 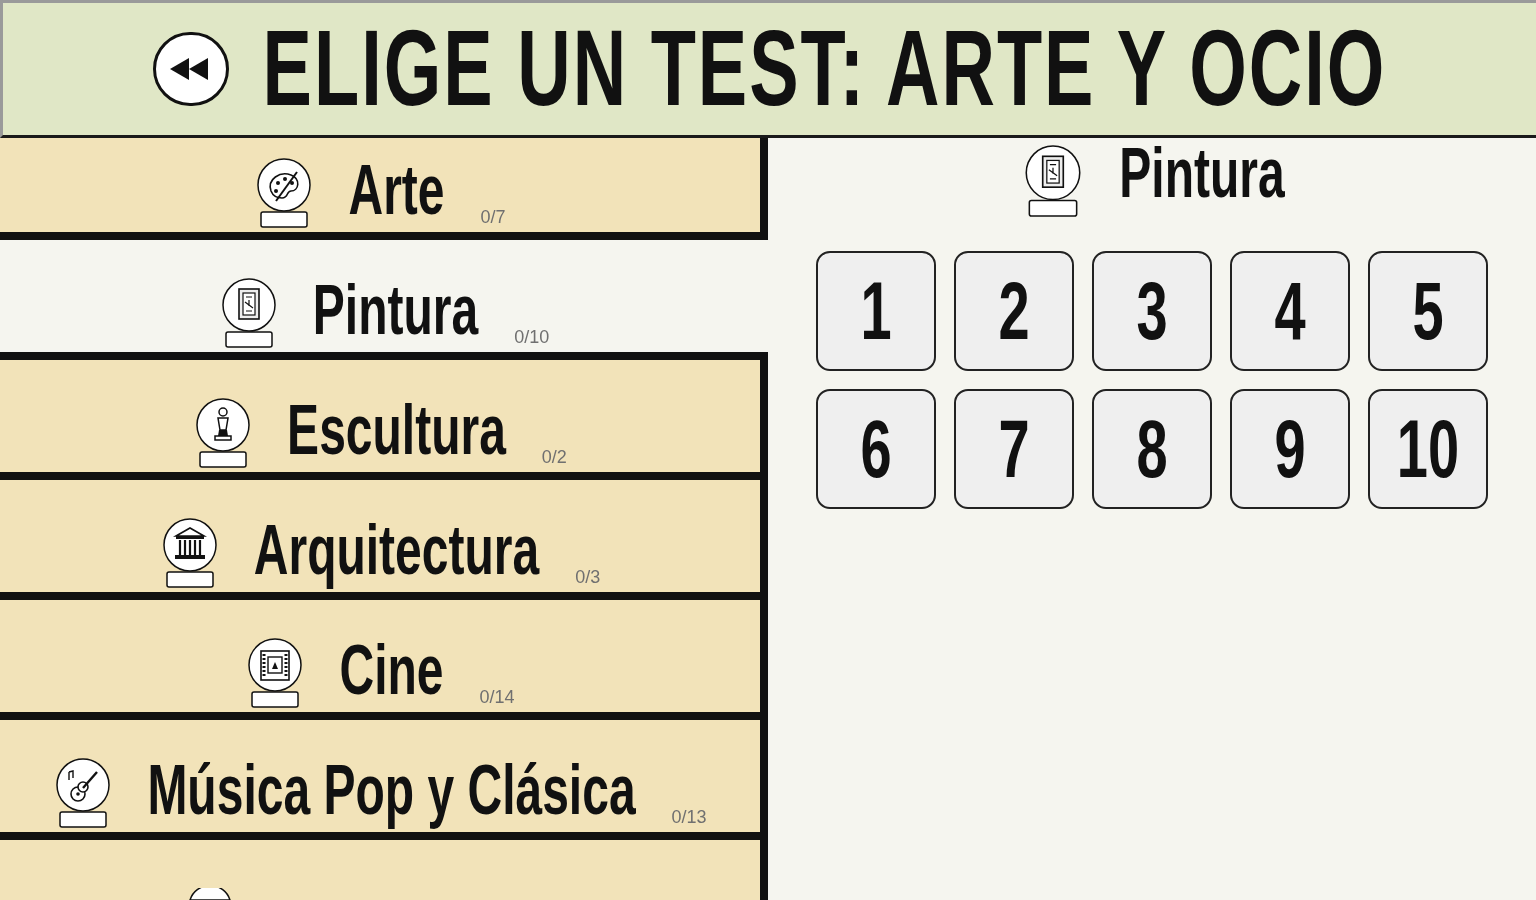 I want to click on test-button: 5, so click(x=1428, y=311).